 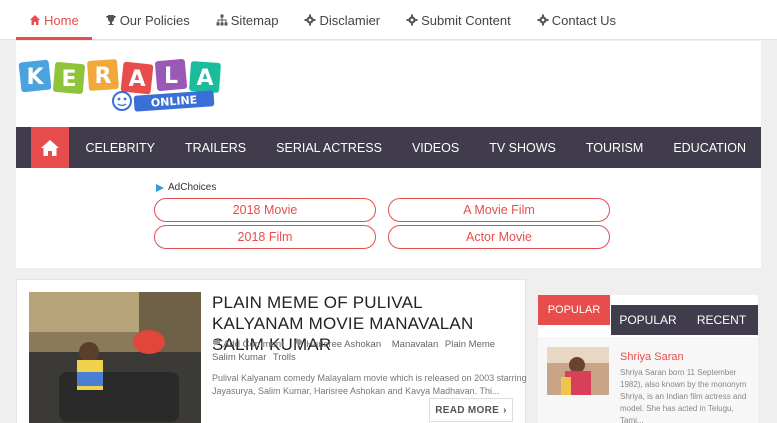 I want to click on ad-button-2018-film: 2018 Film, so click(x=265, y=237).